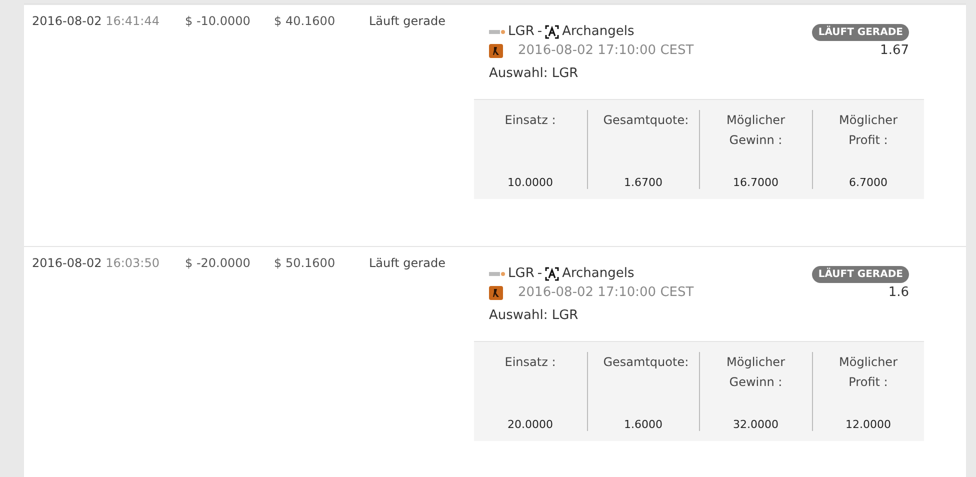 The height and width of the screenshot is (477, 976). I want to click on stat-value: 12.0000, so click(868, 424).